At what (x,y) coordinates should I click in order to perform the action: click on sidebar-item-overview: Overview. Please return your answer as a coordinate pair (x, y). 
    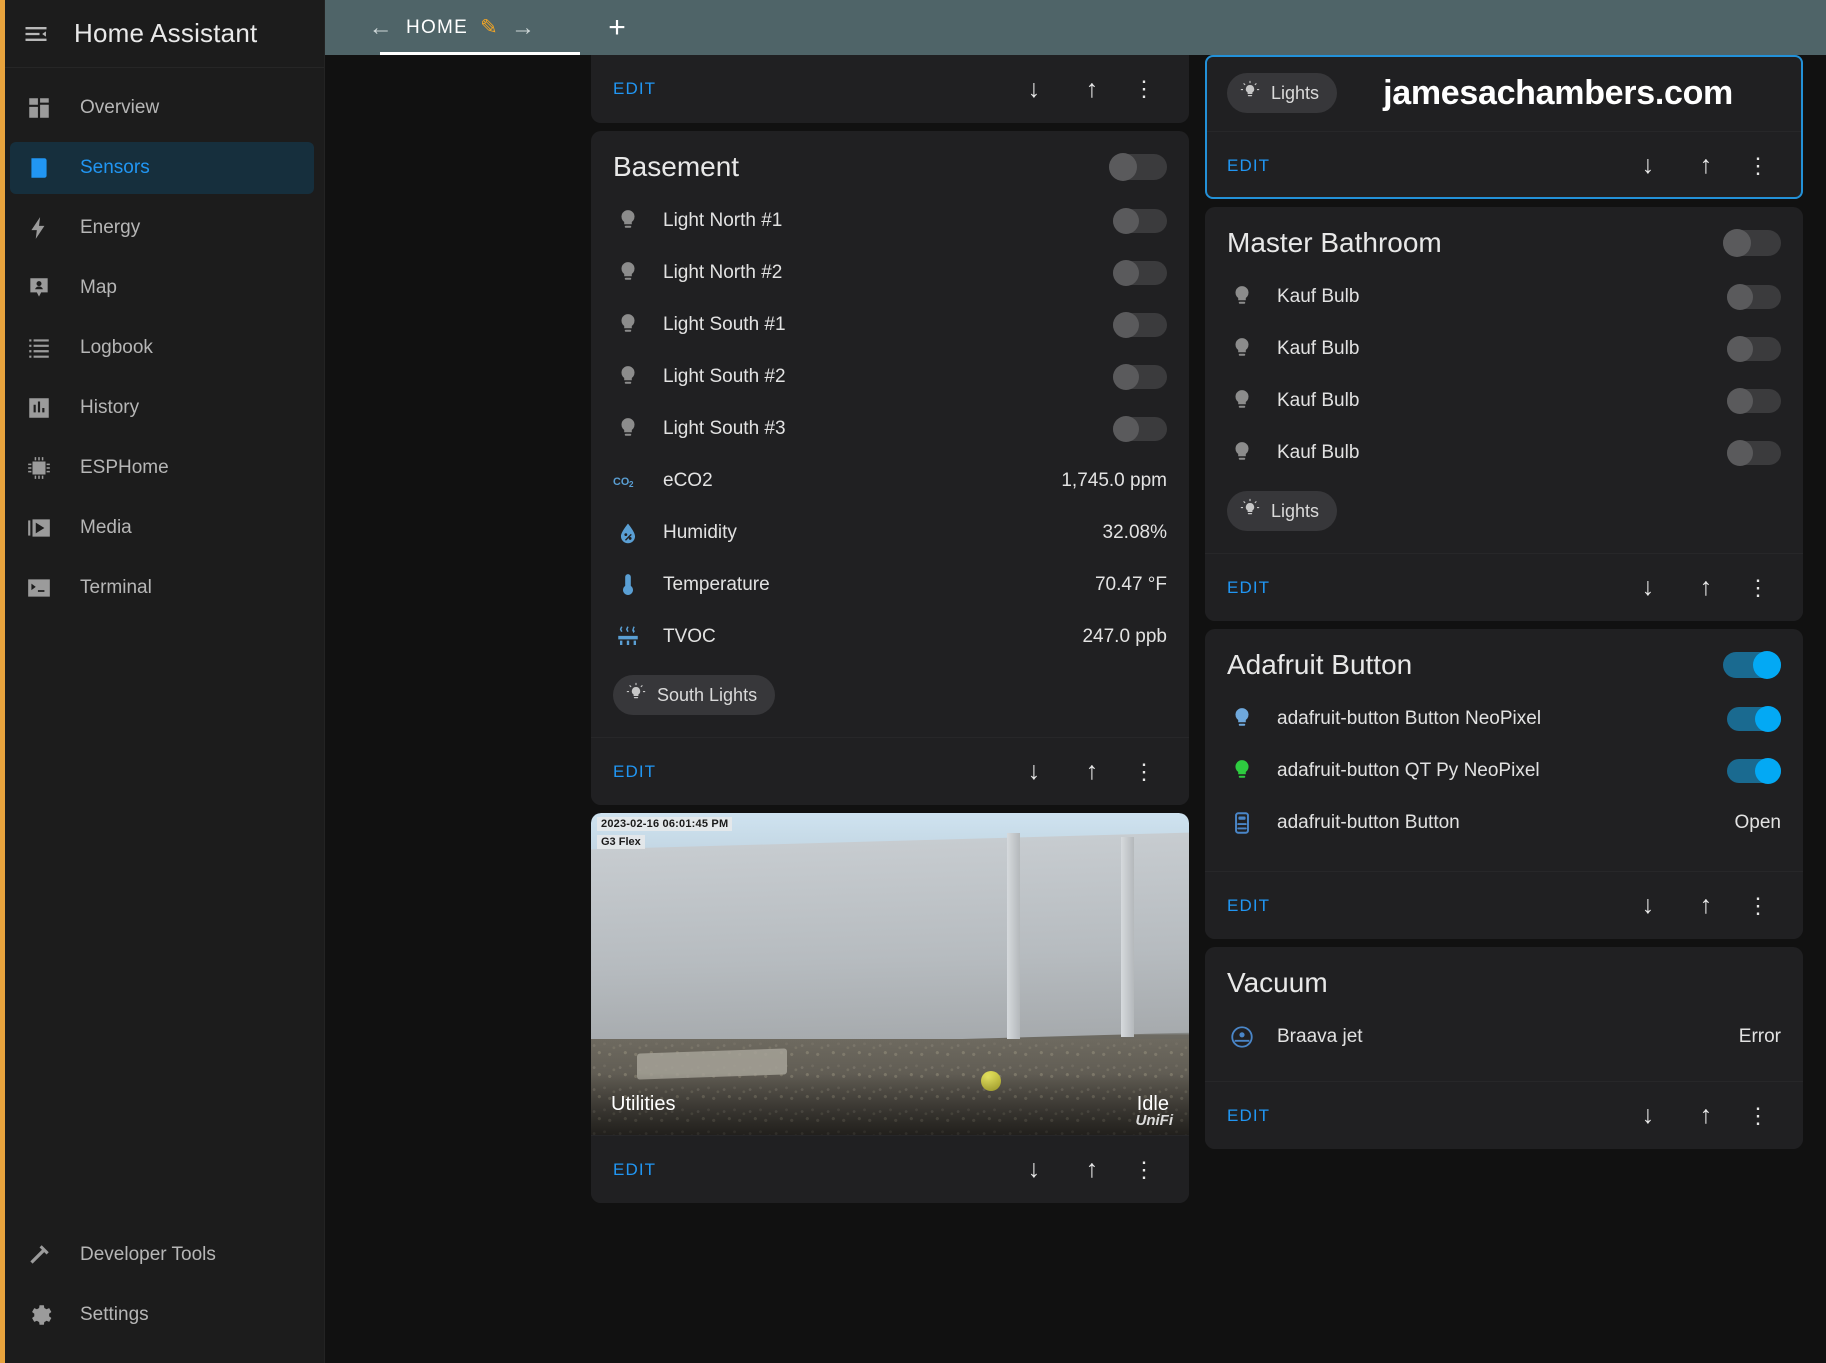
    Looking at the image, I should click on (162, 108).